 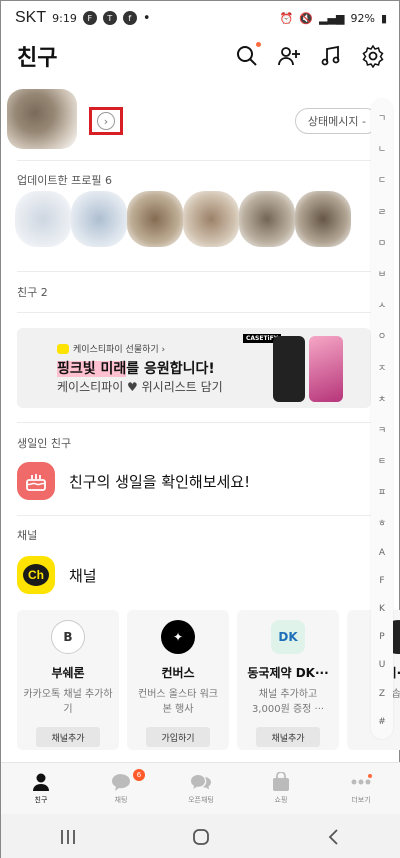 I want to click on channel-section-label: 채널, so click(x=27, y=535).